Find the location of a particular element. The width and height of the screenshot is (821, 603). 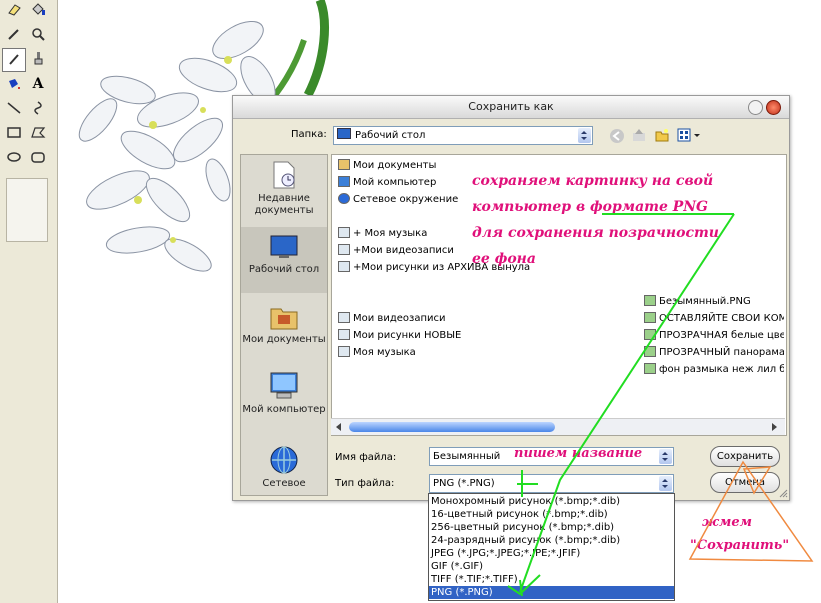

filetype-option: Монохромный рисунок (*.bmp;*.dib) is located at coordinates (551, 501).